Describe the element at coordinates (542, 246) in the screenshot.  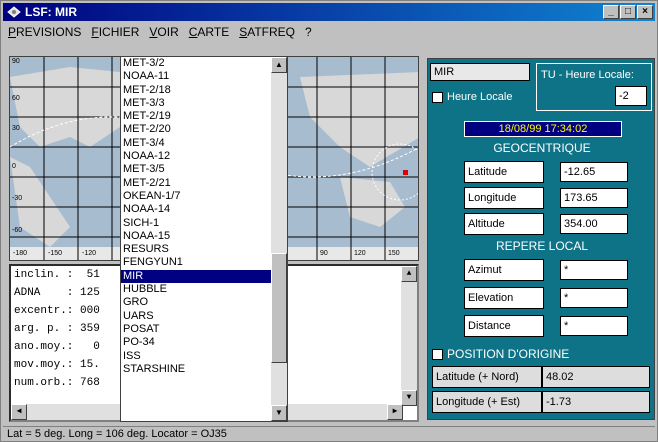
I see `repere-local-title: REPERE LOCAL` at that location.